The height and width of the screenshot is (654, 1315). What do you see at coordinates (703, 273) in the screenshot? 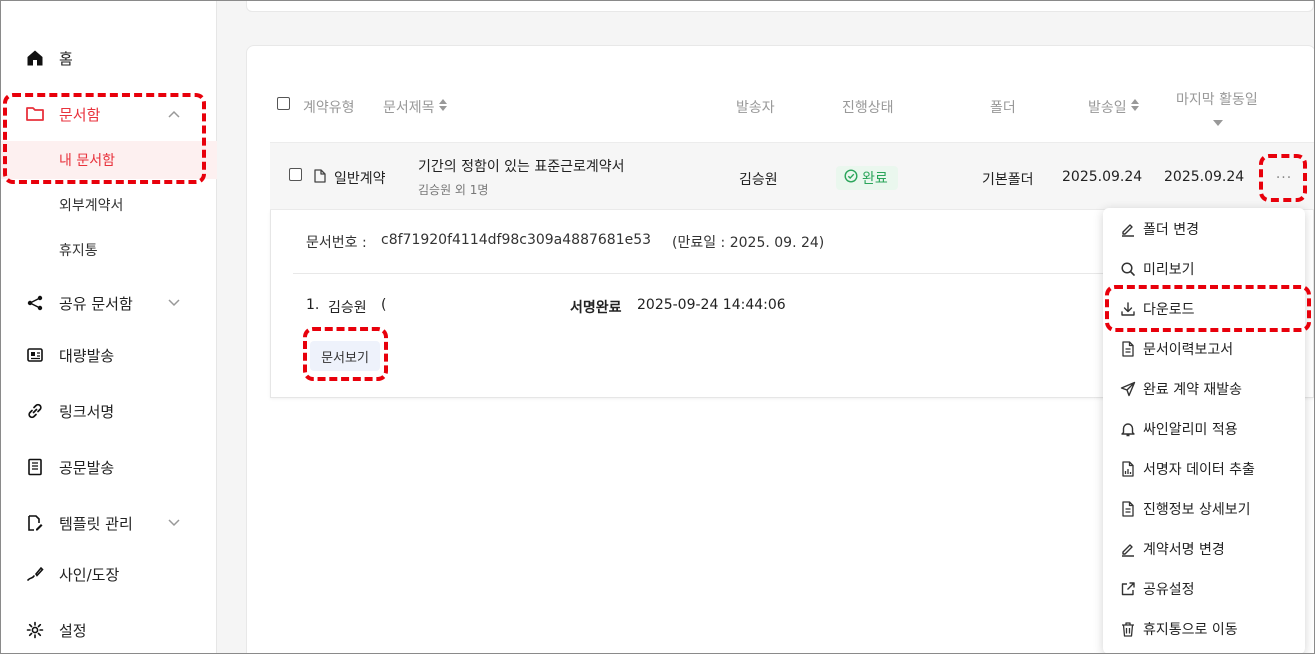
I see `detail-divider` at bounding box center [703, 273].